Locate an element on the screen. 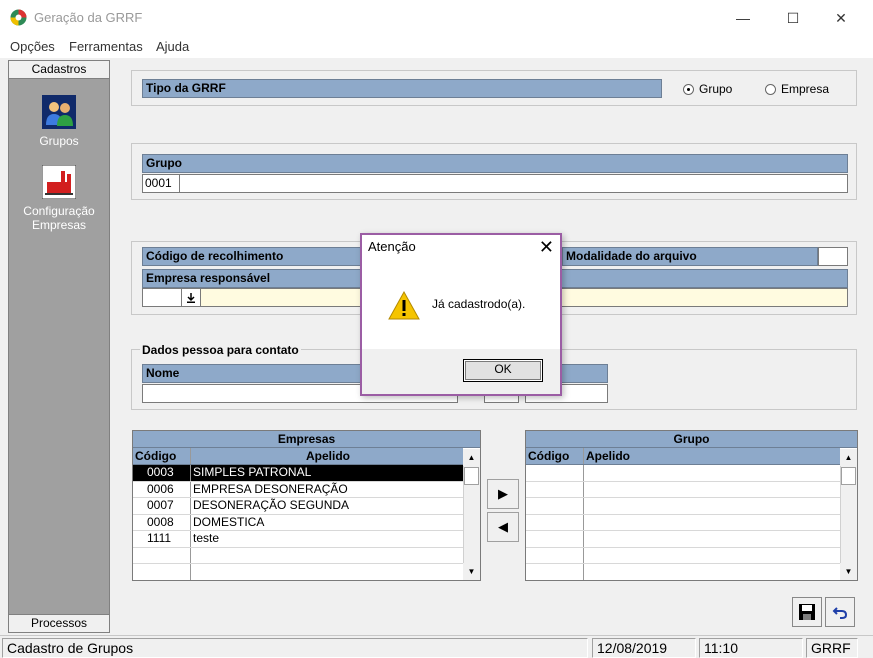 This screenshot has height=658, width=873. cell-apelido: teste is located at coordinates (206, 538).